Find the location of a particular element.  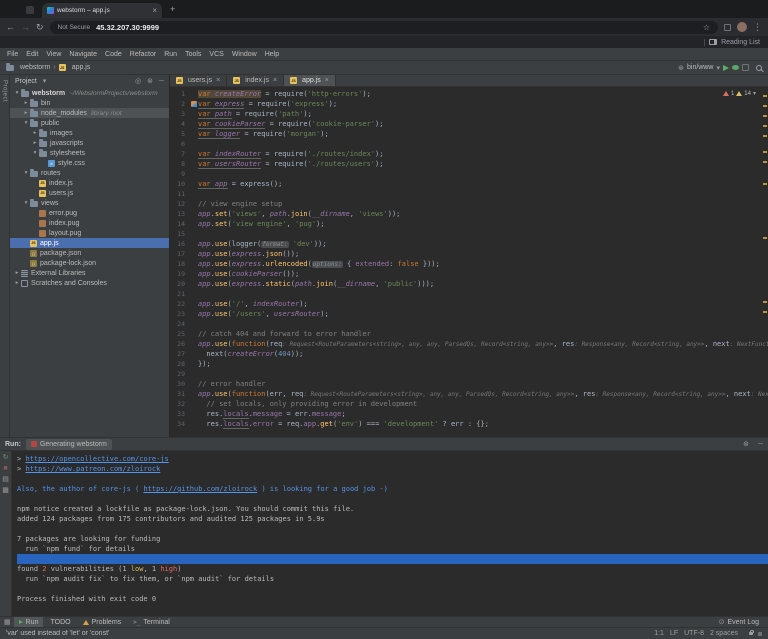

tree-item-node-modules: ▸ node_modules library root is located at coordinates (89, 113).